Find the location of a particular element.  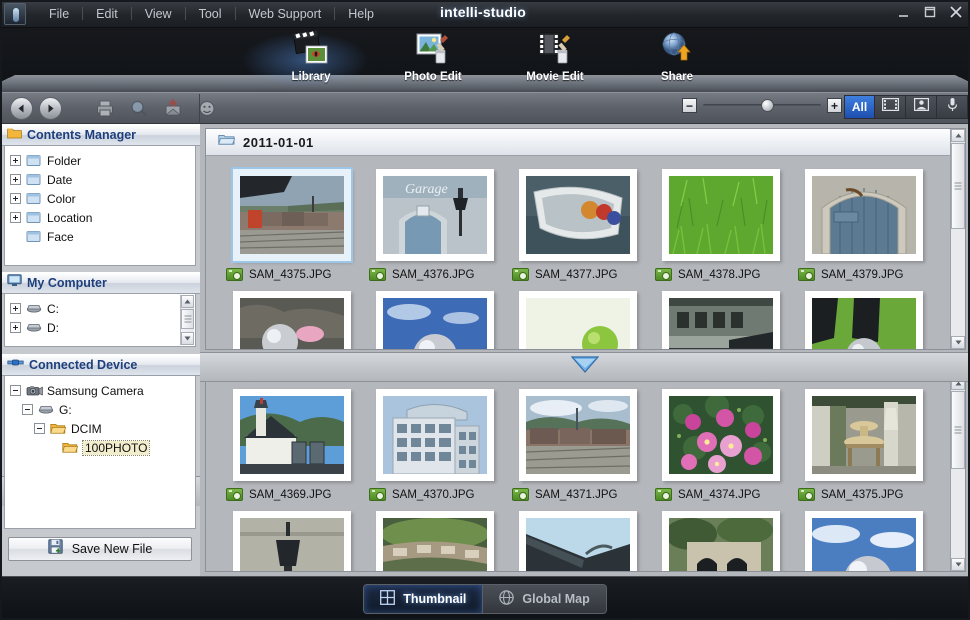

mode-library: Library is located at coordinates (311, 60).